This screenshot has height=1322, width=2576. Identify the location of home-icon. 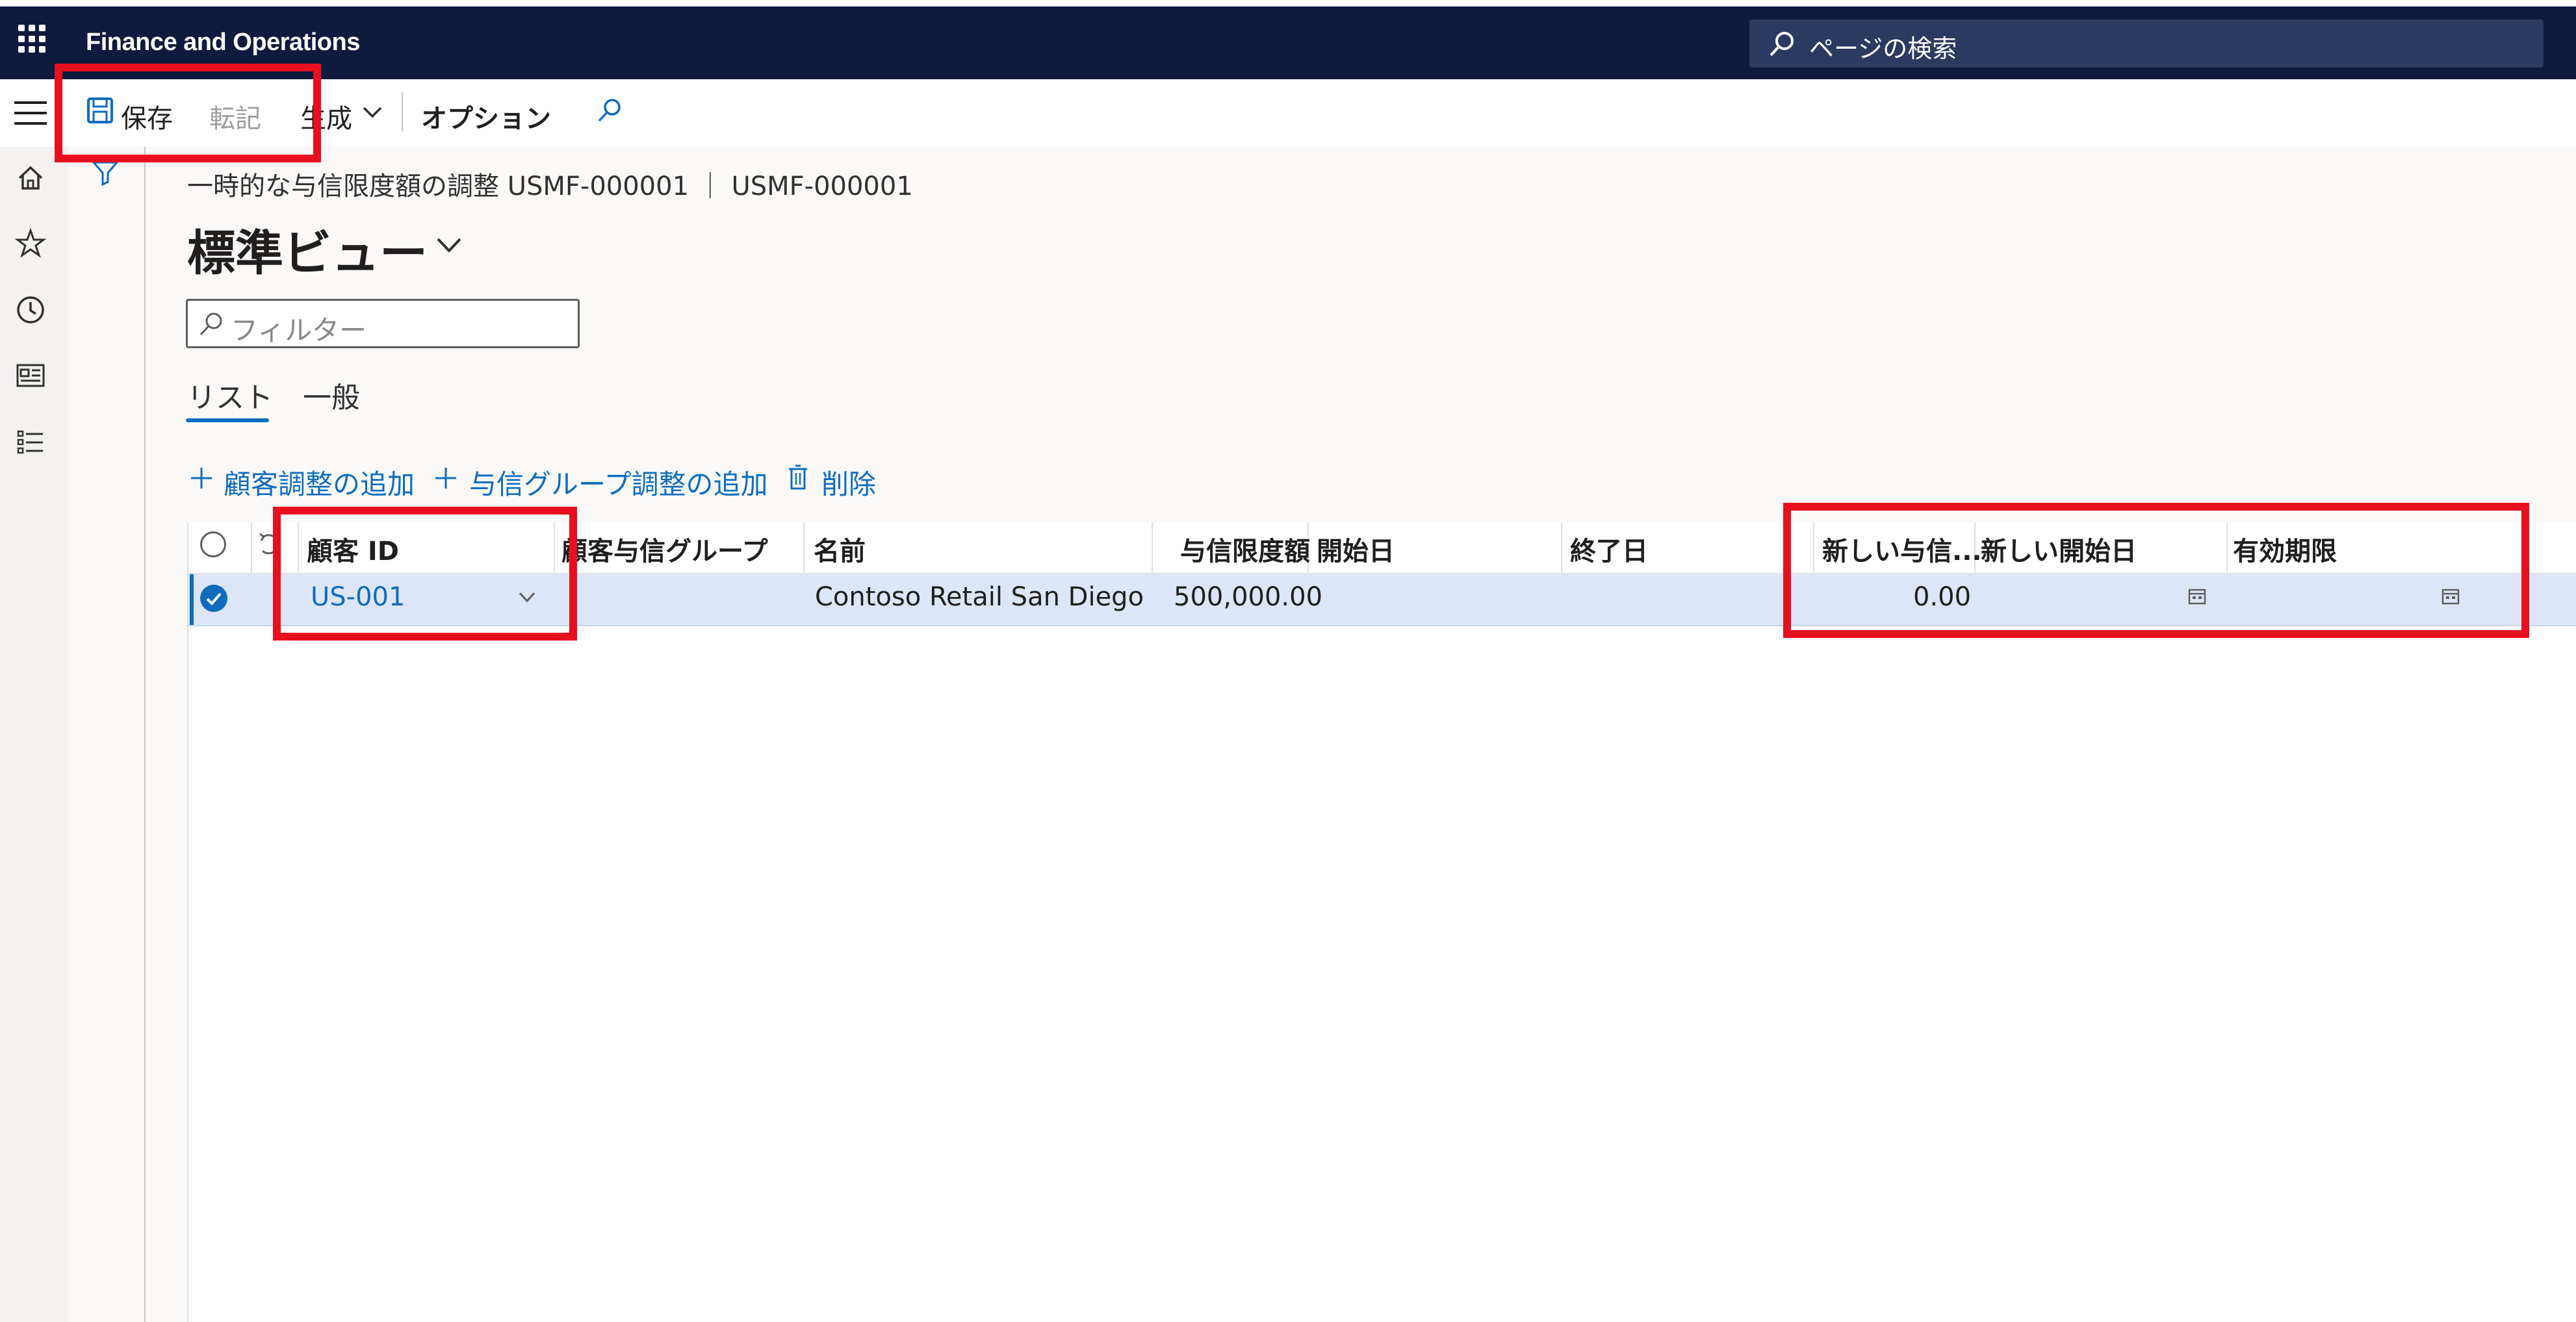
(31, 177).